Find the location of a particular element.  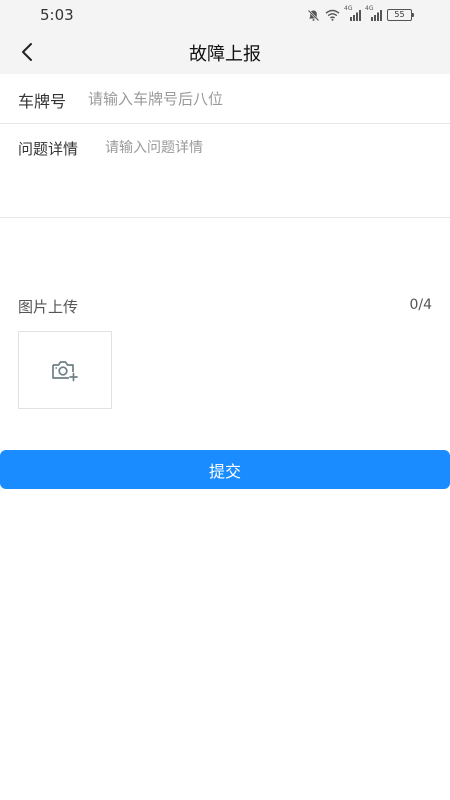

camera-add-icon is located at coordinates (65, 371).